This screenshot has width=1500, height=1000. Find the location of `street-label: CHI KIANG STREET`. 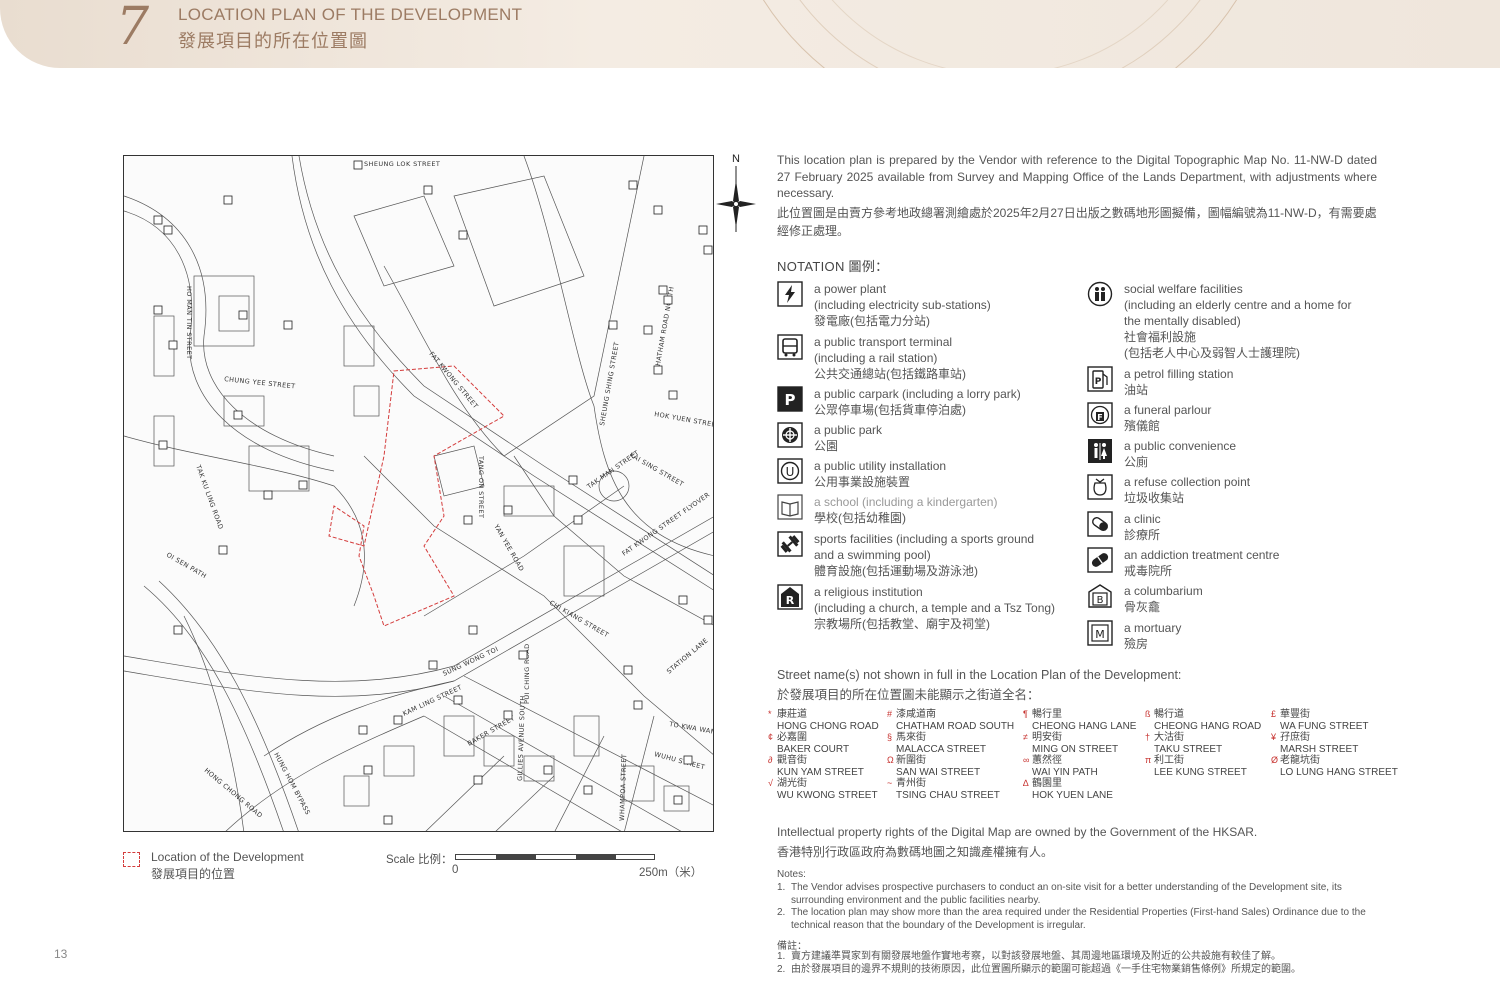

street-label: CHI KIANG STREET is located at coordinates (579, 619).